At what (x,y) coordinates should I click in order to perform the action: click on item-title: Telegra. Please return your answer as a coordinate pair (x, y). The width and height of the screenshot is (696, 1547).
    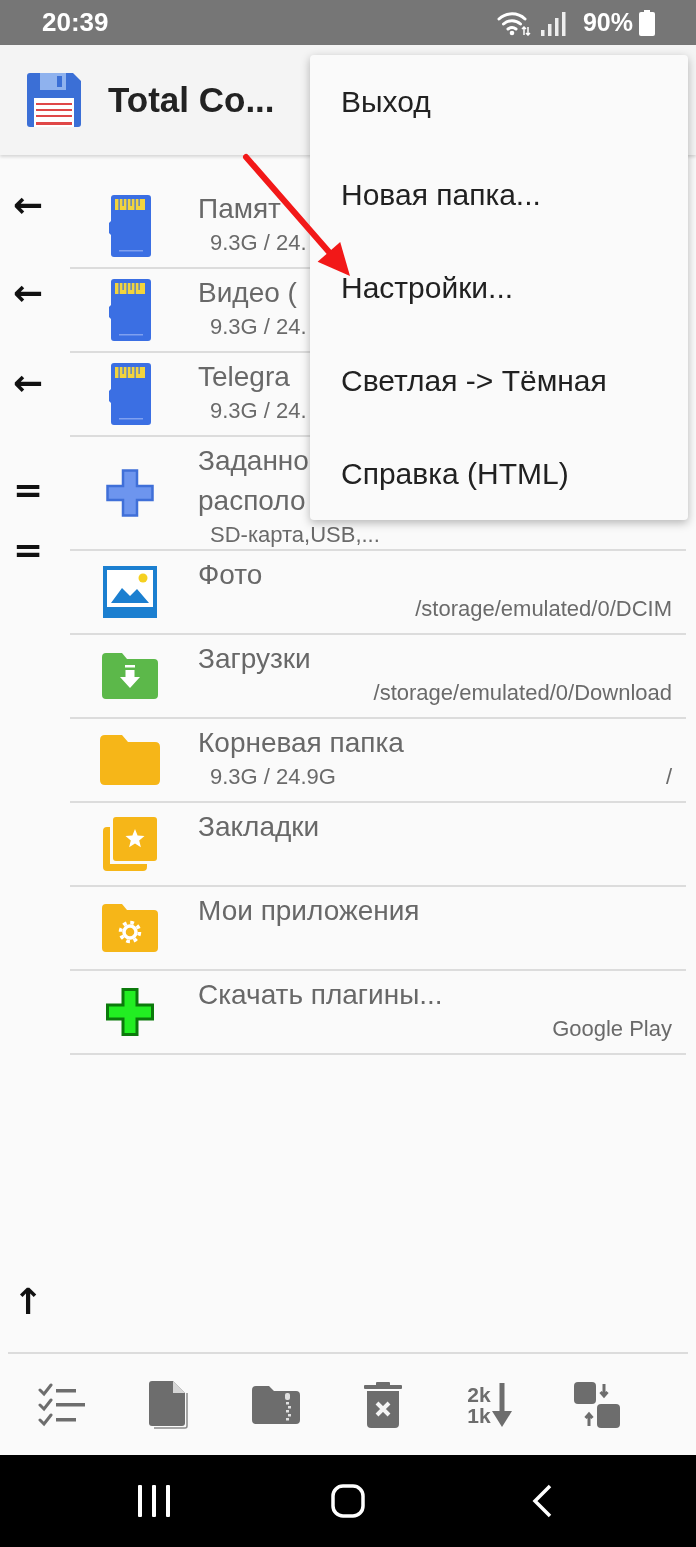
    Looking at the image, I should click on (244, 377).